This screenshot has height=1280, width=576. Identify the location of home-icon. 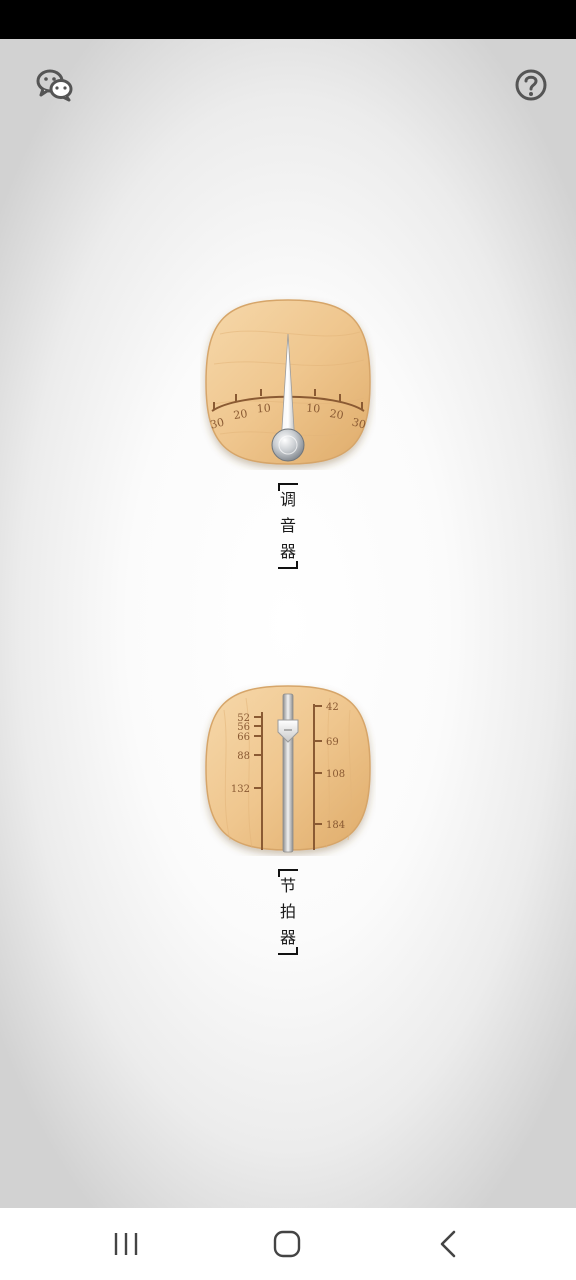
(287, 1244).